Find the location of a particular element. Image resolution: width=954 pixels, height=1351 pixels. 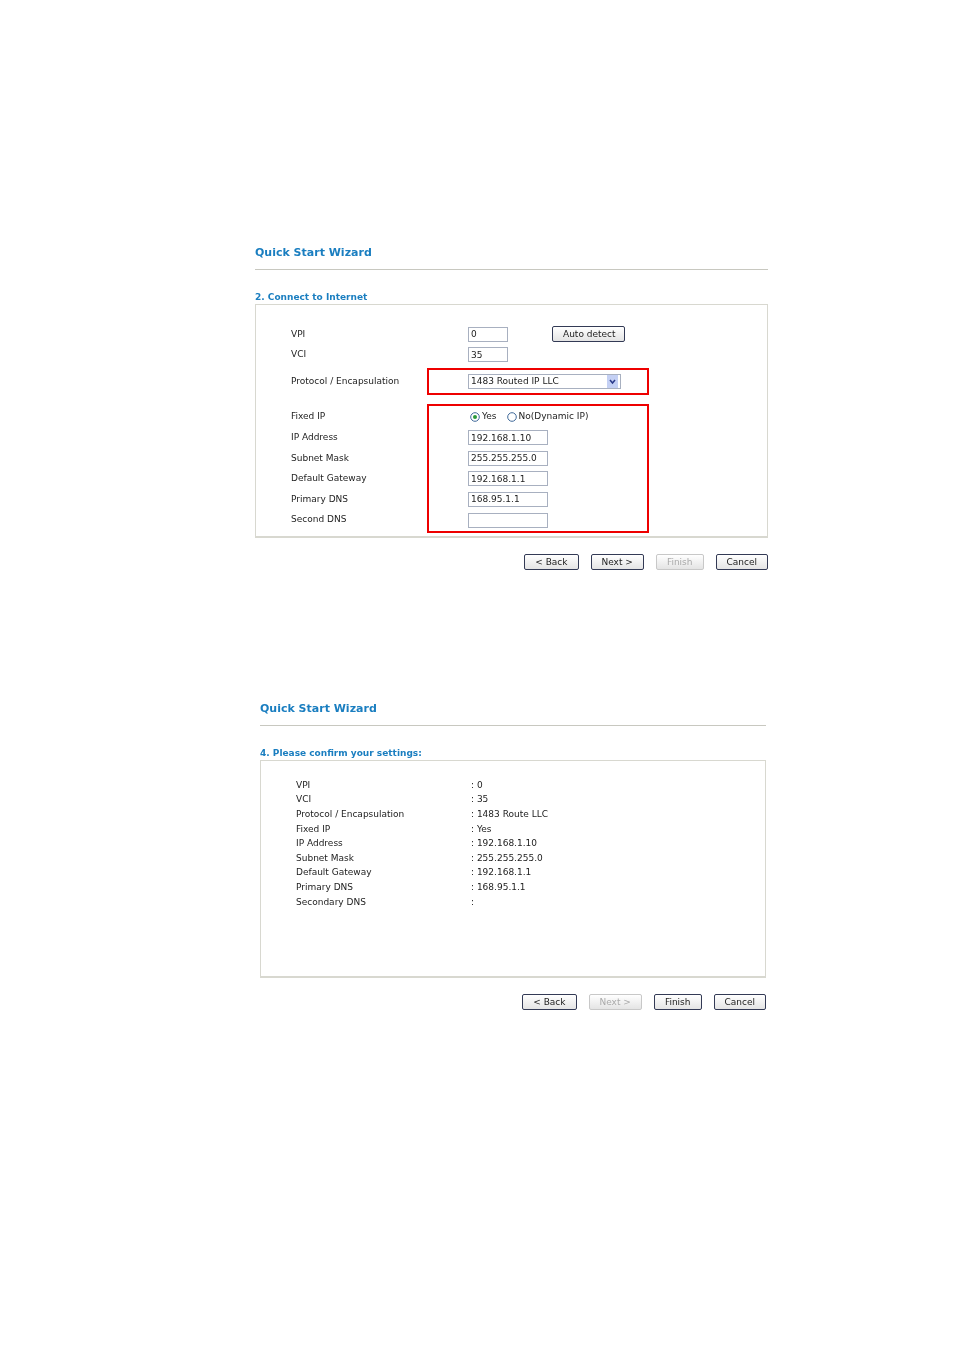

radio-option: Yes is located at coordinates (483, 417).